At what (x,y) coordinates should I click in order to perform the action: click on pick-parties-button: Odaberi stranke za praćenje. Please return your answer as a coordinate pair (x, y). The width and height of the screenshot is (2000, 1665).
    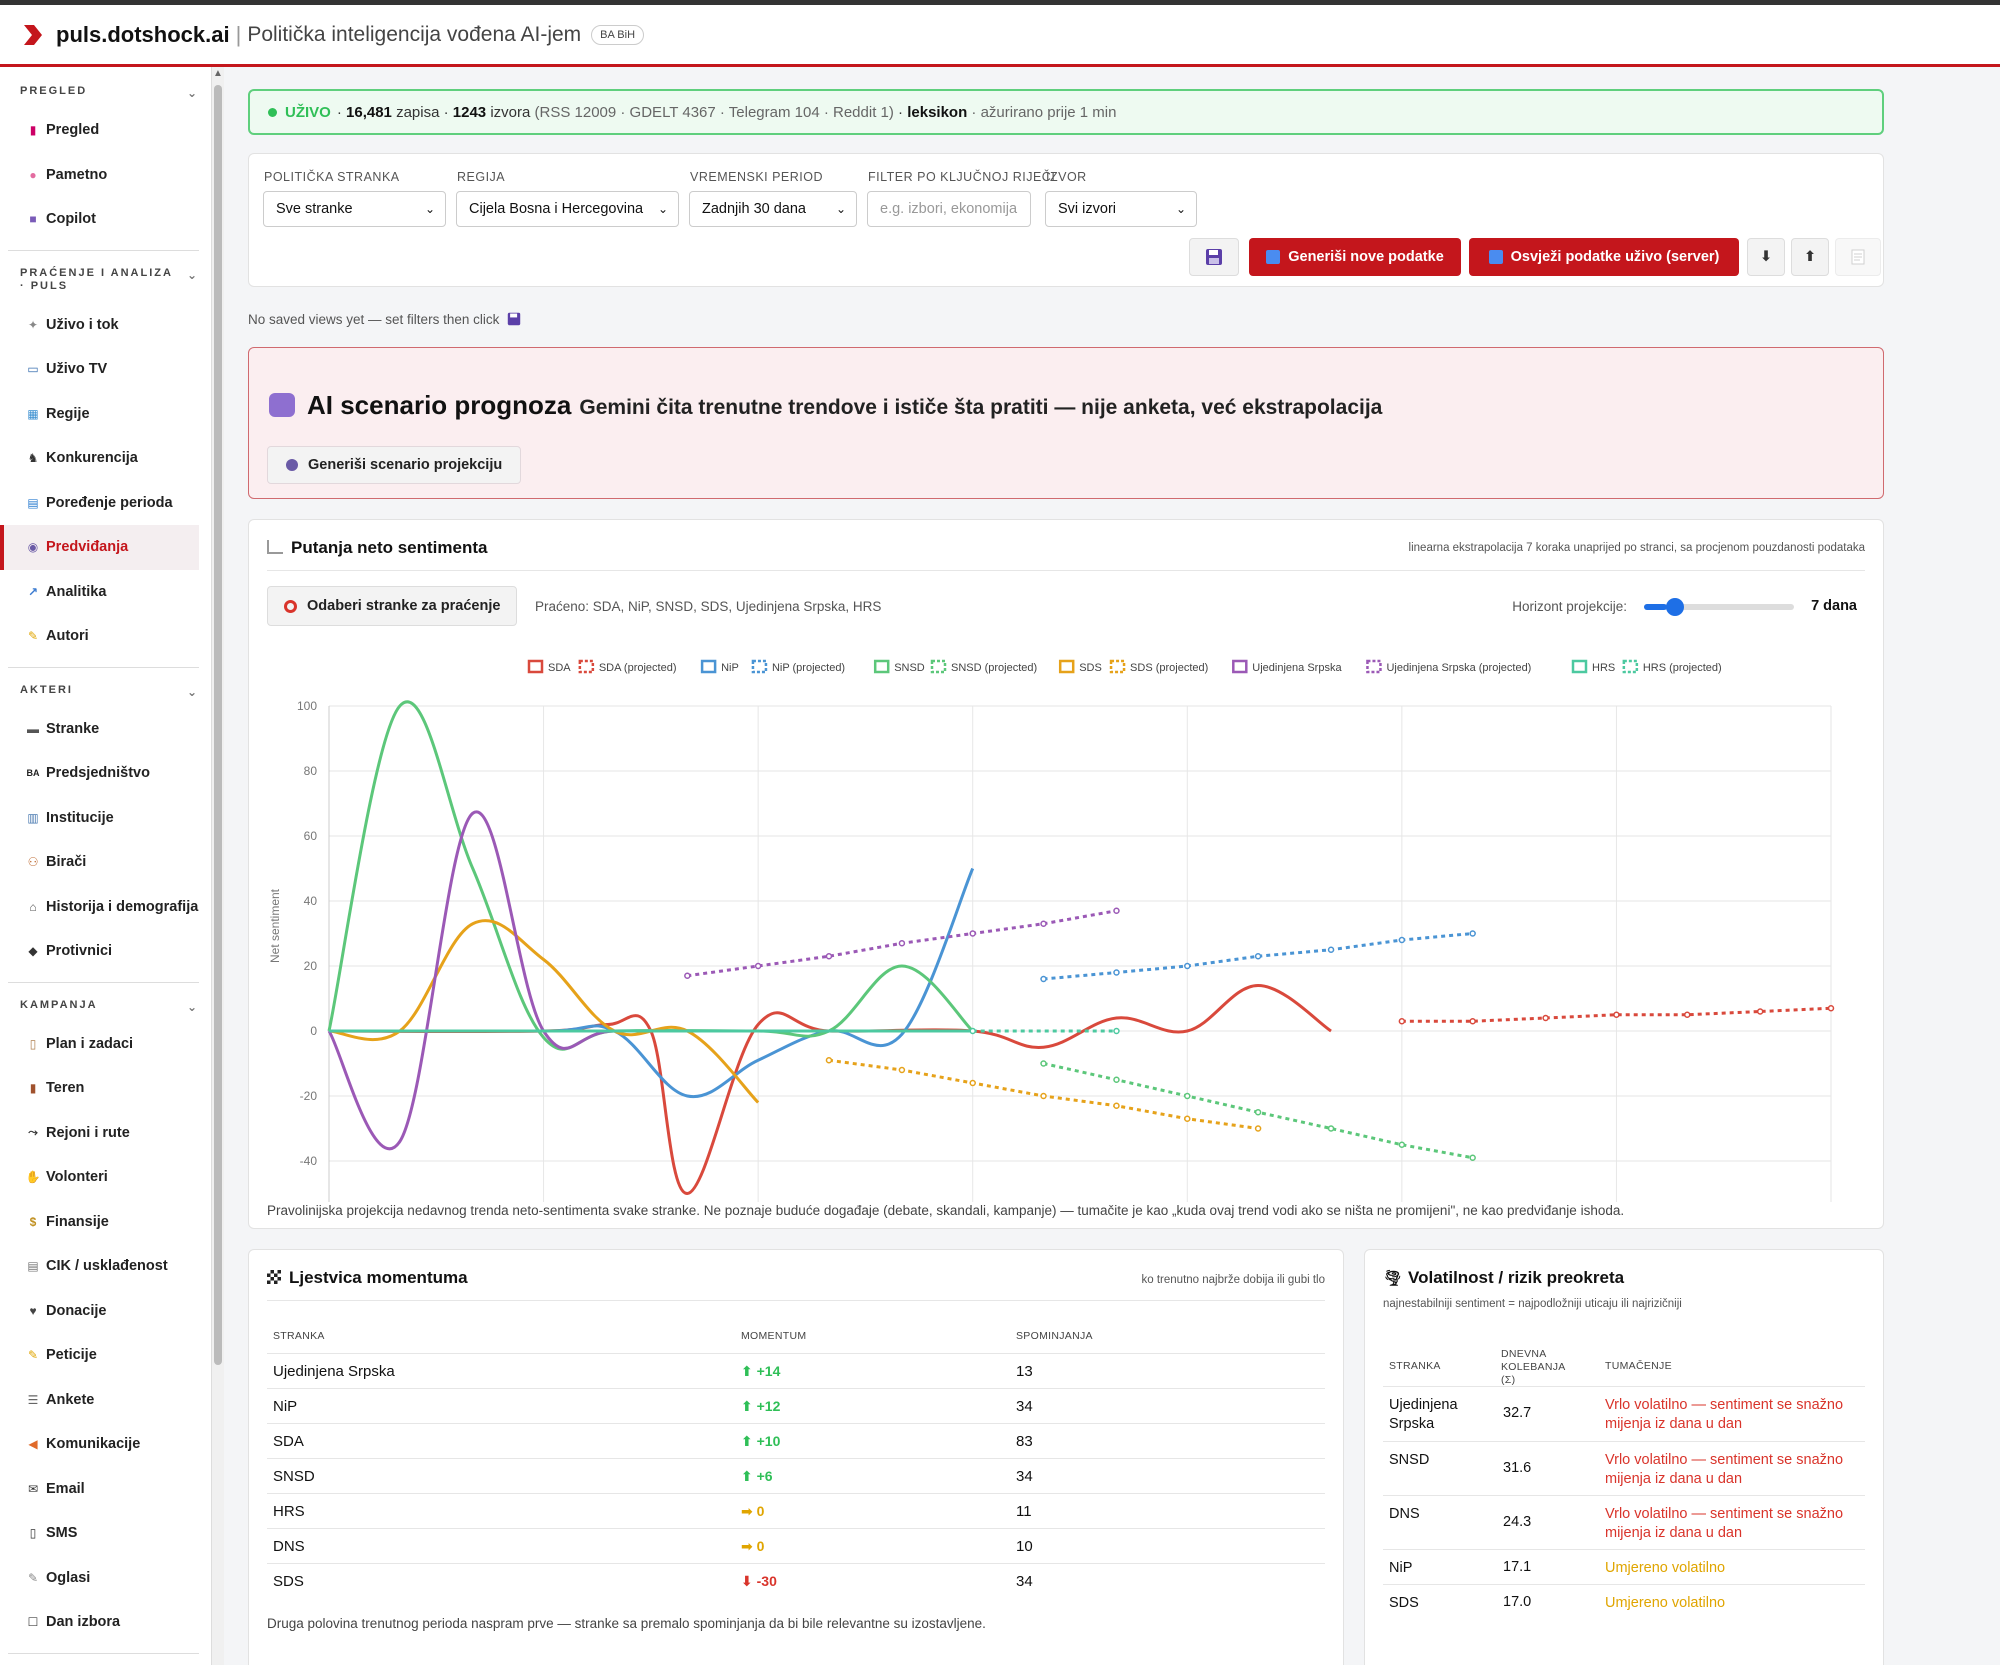
    Looking at the image, I should click on (392, 606).